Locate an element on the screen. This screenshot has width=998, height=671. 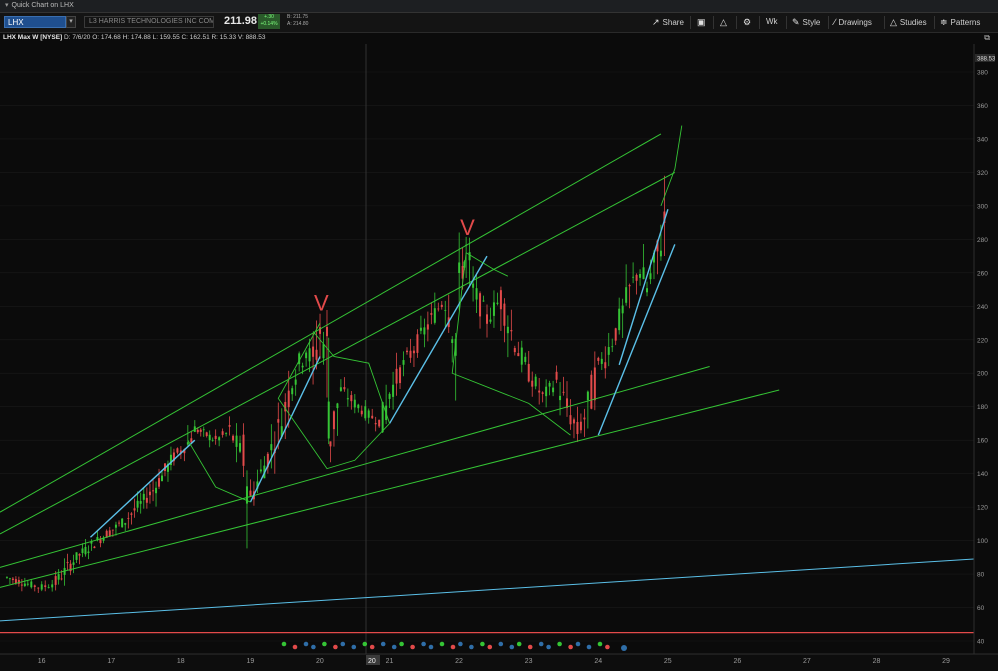
y-tick-label: 40 is located at coordinates (981, 642).